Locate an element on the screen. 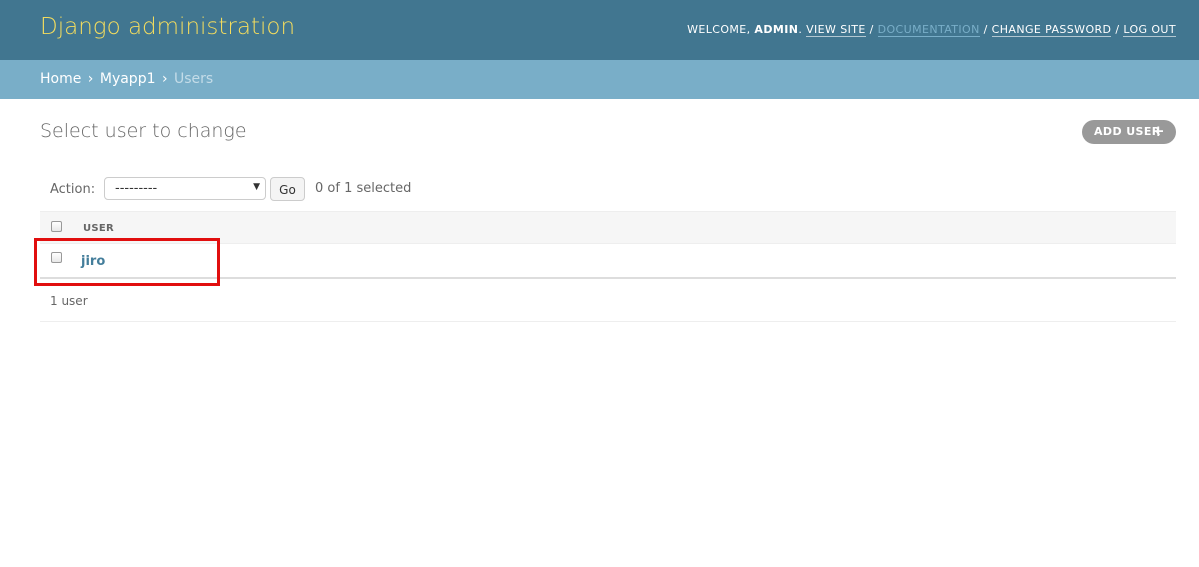 The height and width of the screenshot is (567, 1199). select-all-checkbox is located at coordinates (56, 226).